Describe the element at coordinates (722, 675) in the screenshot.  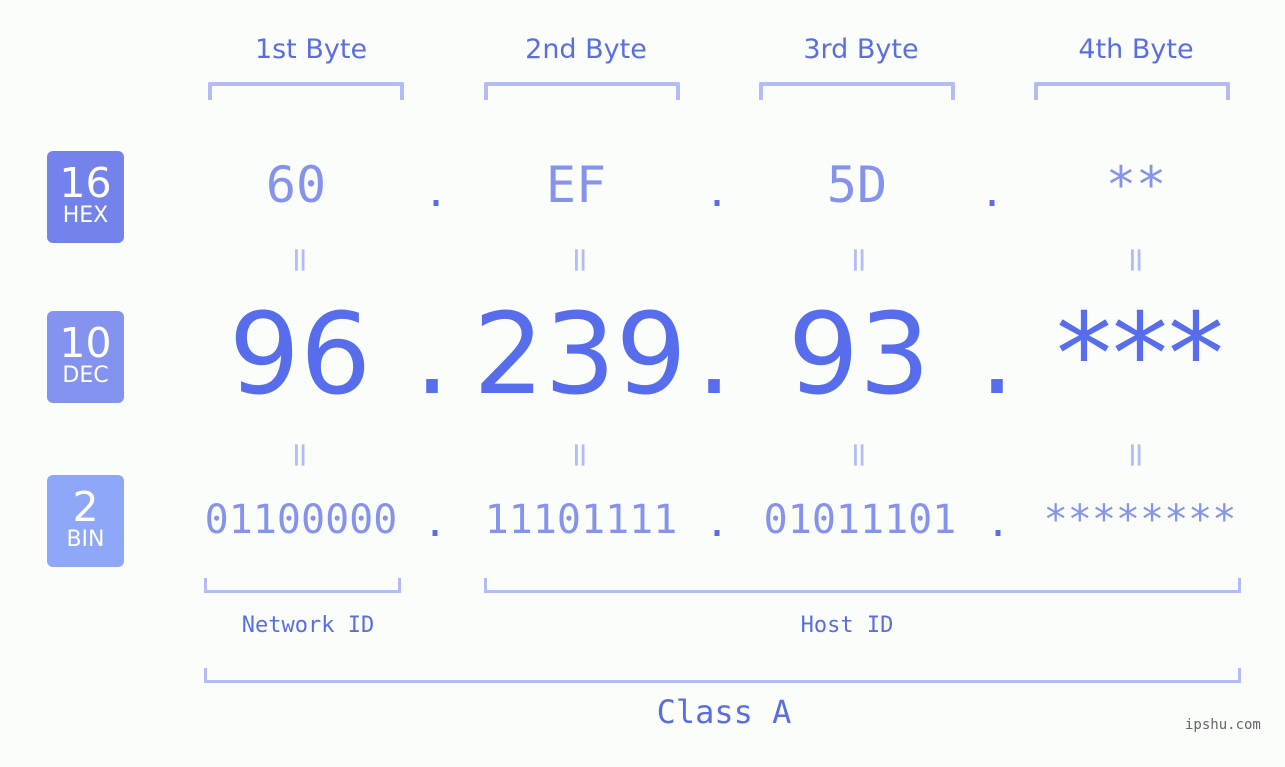
I see `class-bracket` at that location.